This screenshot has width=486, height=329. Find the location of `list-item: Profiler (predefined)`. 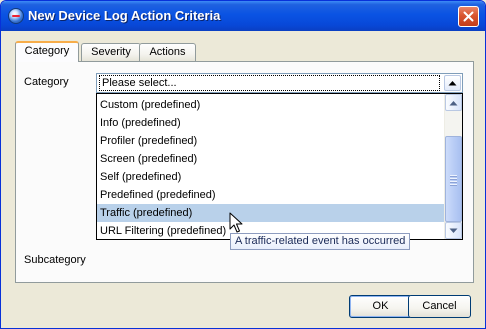

list-item: Profiler (predefined) is located at coordinates (271, 141).